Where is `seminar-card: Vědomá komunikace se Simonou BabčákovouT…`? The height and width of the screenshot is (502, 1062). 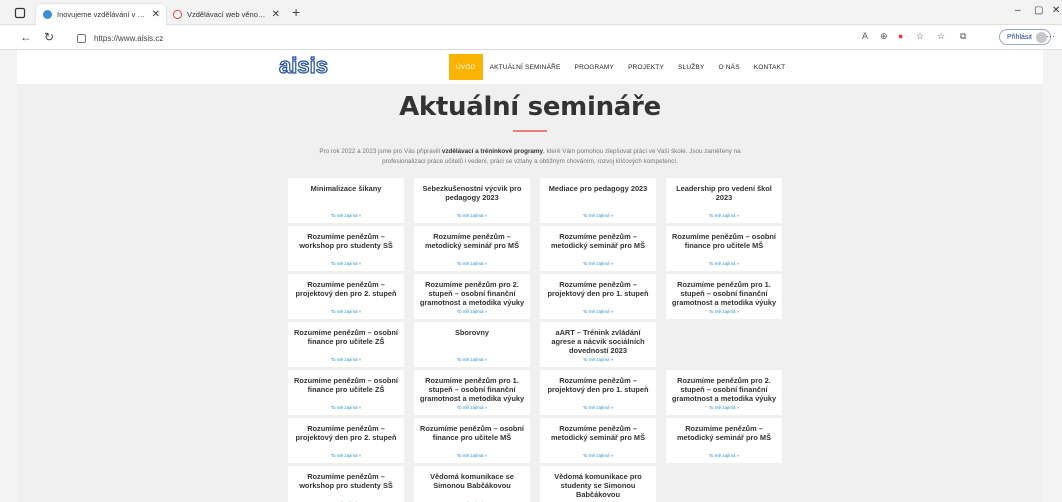
seminar-card: Vědomá komunikace se Simonou BabčákovouT… is located at coordinates (472, 484).